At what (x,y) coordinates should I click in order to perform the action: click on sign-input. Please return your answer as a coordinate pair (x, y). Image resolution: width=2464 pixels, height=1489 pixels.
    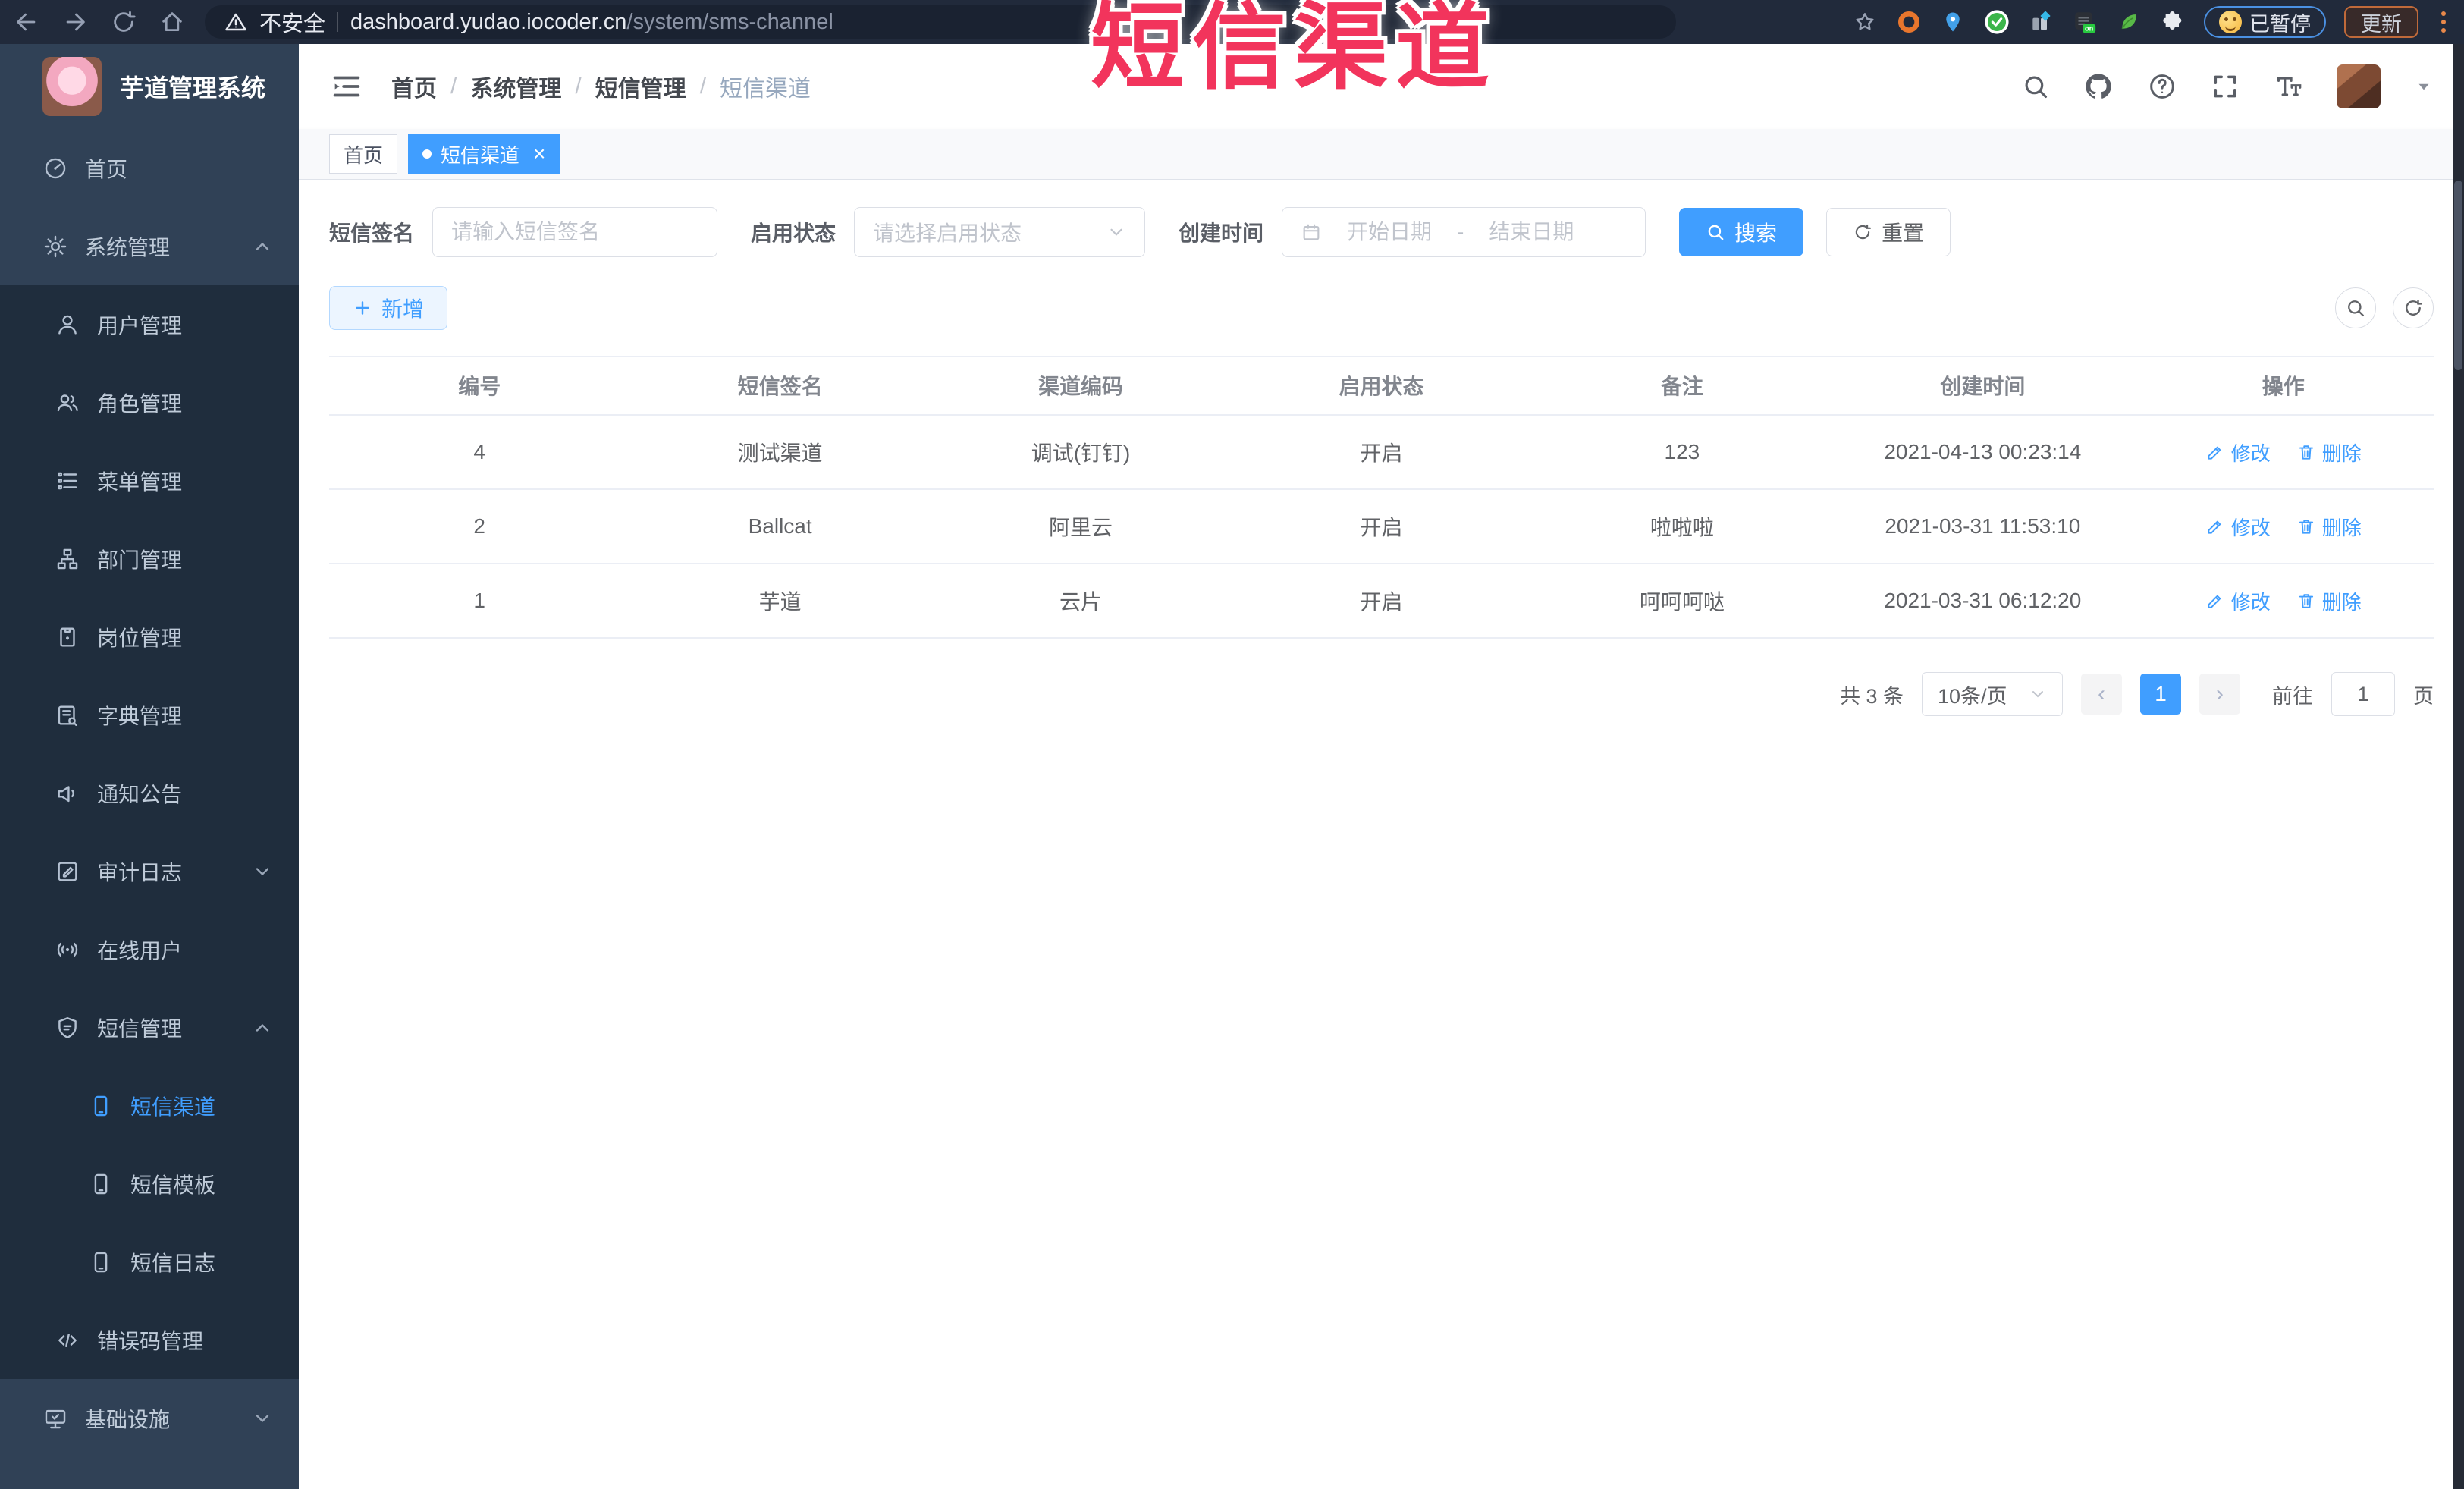
    Looking at the image, I should click on (575, 232).